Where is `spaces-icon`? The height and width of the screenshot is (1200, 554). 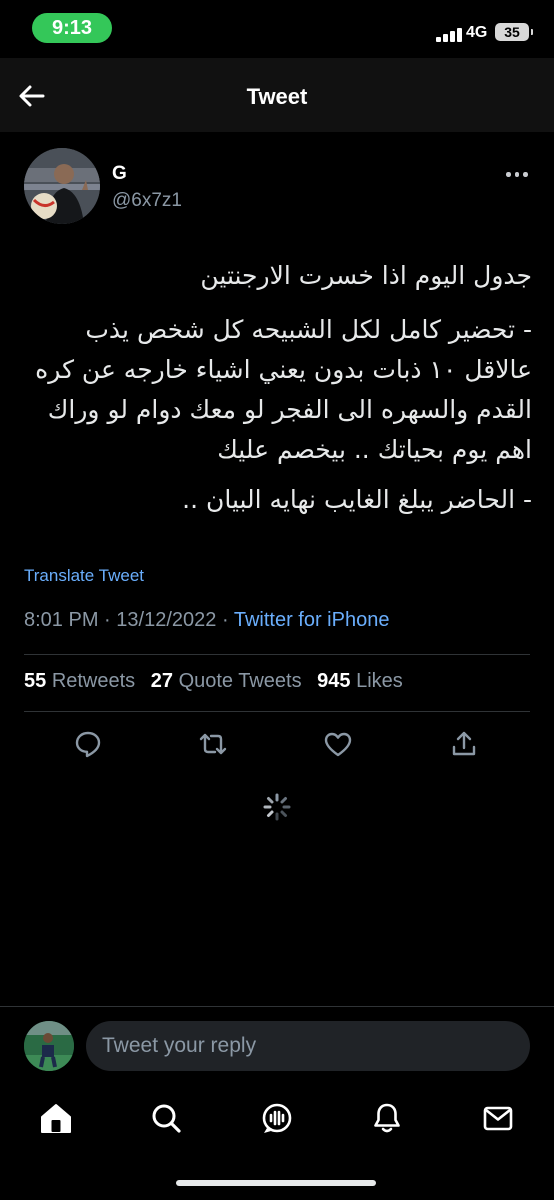
spaces-icon is located at coordinates (277, 1118).